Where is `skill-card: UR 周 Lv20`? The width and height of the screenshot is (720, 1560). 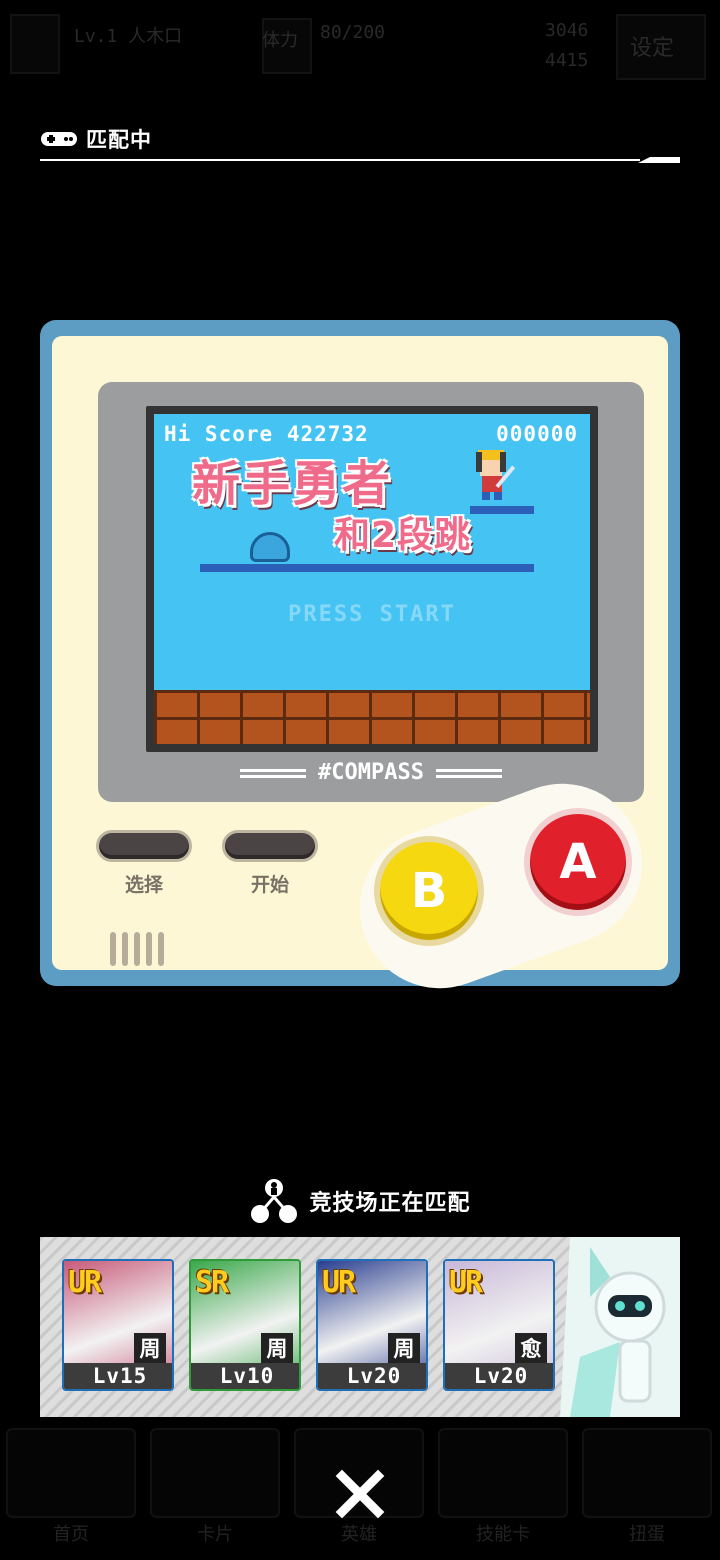
skill-card: UR 周 Lv20 is located at coordinates (372, 1325).